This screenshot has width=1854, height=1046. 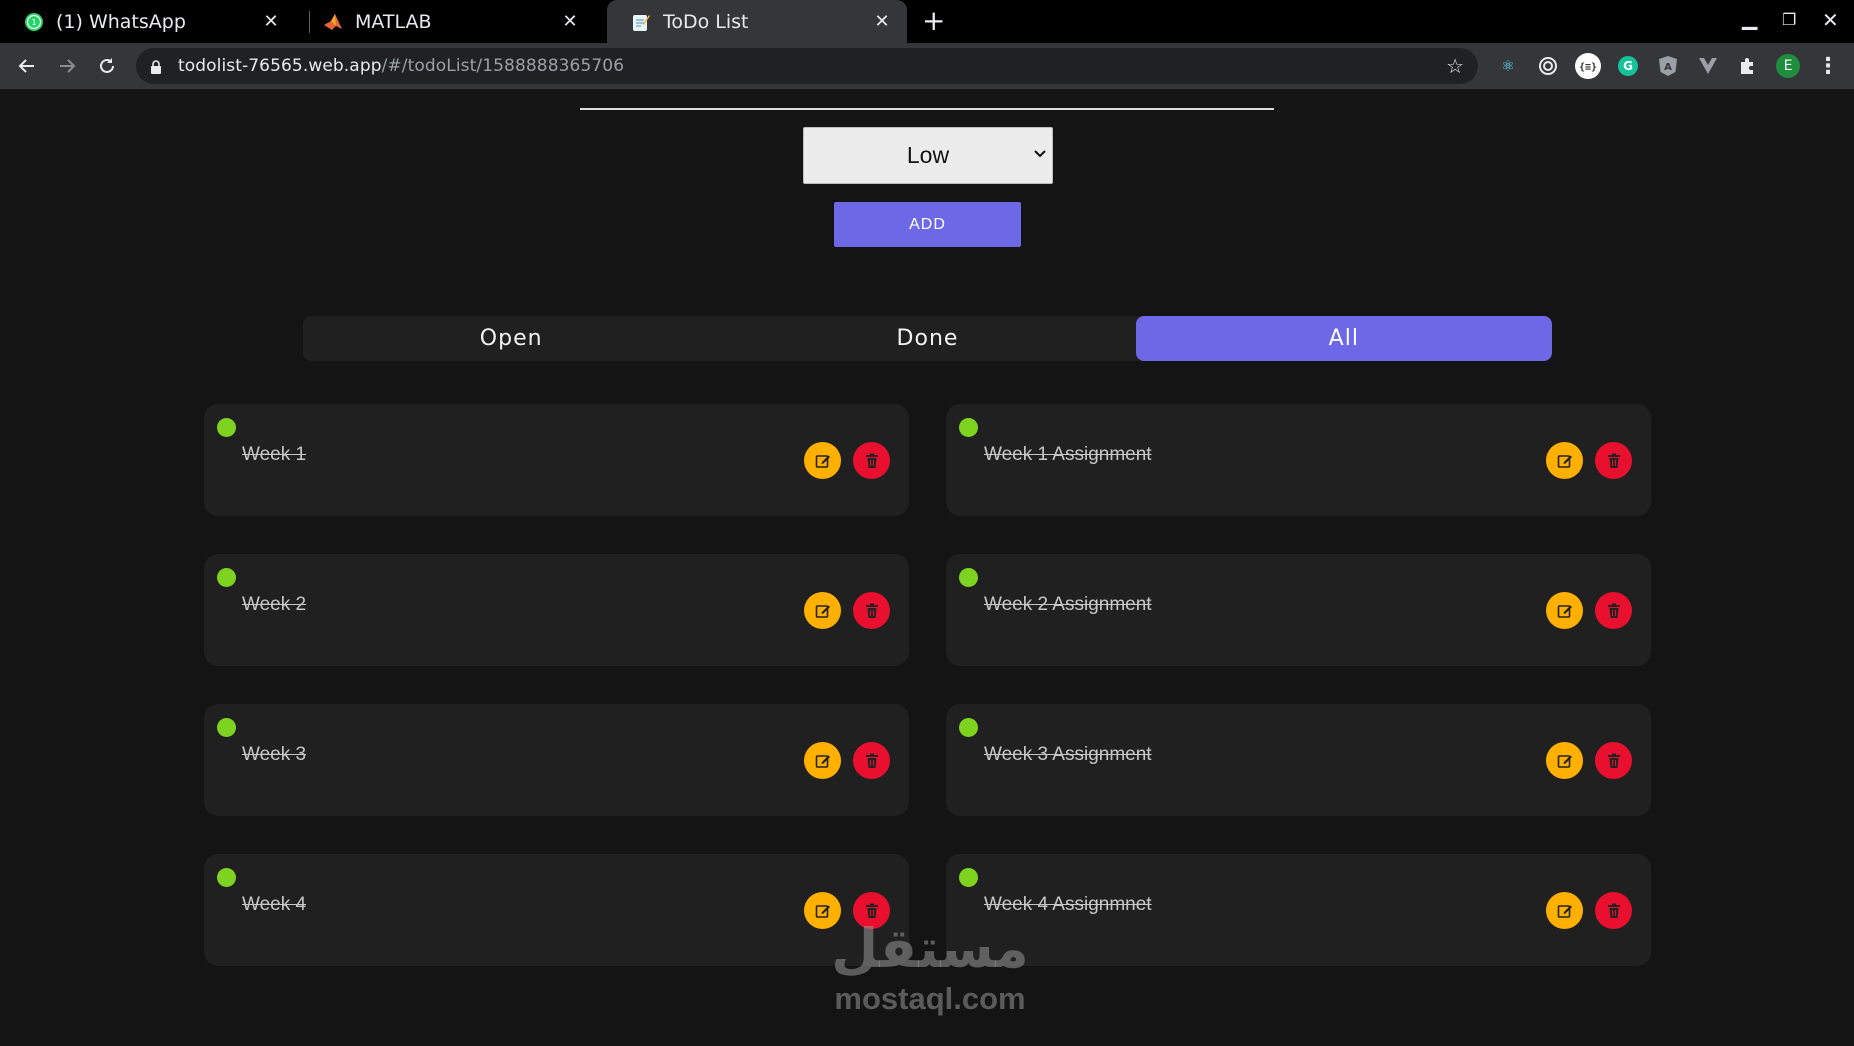 I want to click on task-card: Week 2 Assignment, so click(x=1298, y=610).